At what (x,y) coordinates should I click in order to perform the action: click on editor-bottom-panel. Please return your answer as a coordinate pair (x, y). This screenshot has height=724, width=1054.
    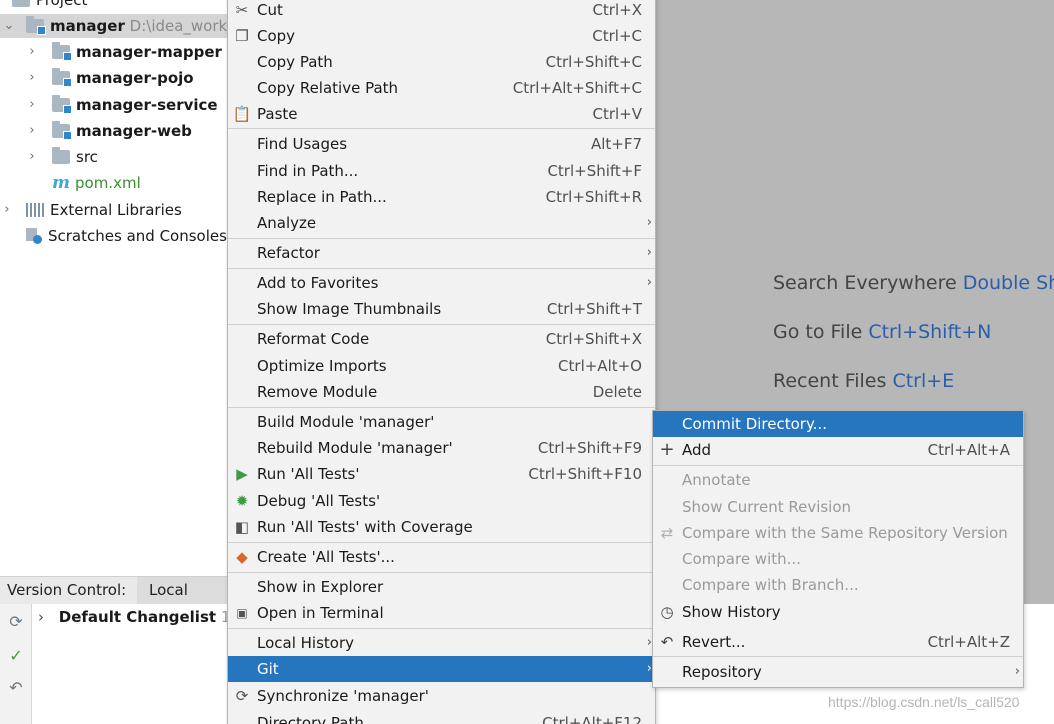
    Looking at the image, I should click on (1038, 664).